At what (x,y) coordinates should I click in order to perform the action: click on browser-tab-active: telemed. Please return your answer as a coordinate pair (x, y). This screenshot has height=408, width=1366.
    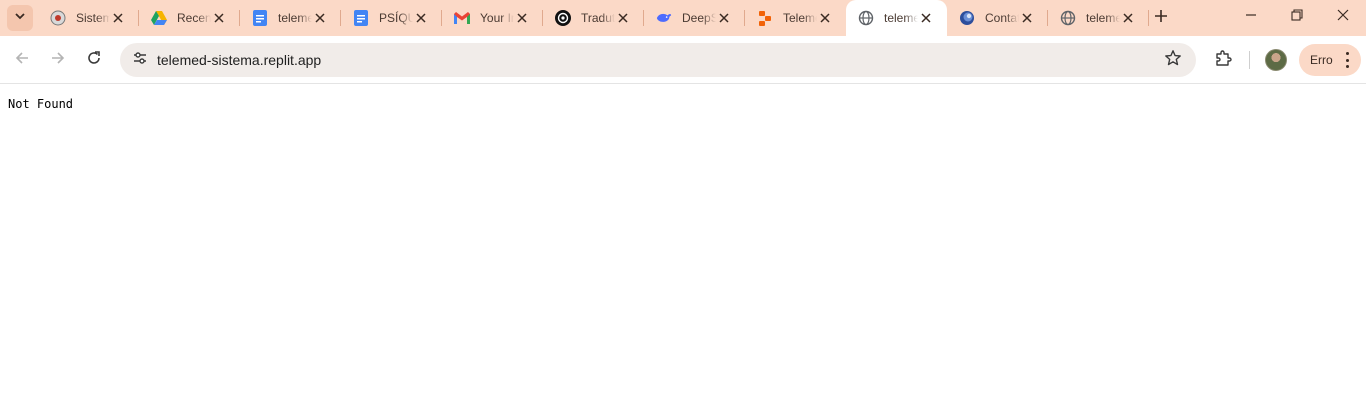
    Looking at the image, I should click on (896, 18).